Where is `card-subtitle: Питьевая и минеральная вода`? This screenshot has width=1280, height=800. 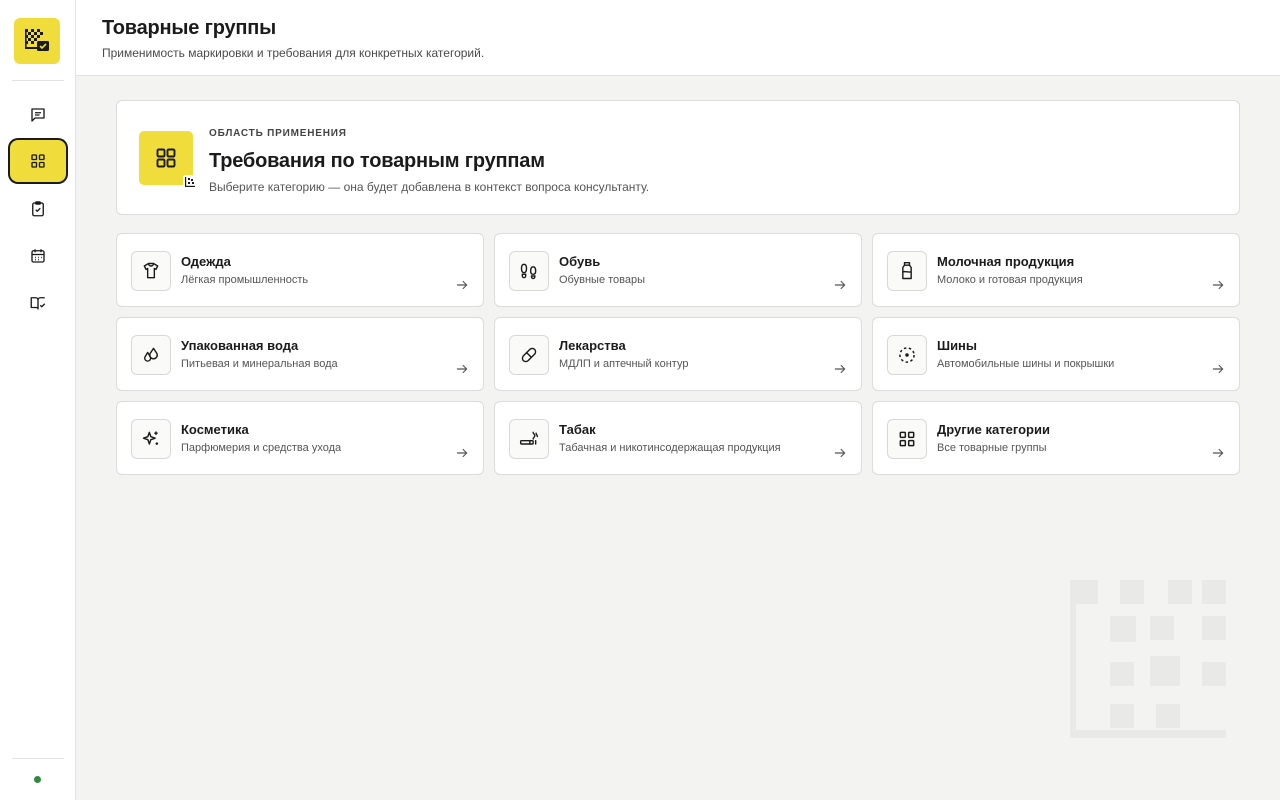
card-subtitle: Питьевая и минеральная вода is located at coordinates (259, 364).